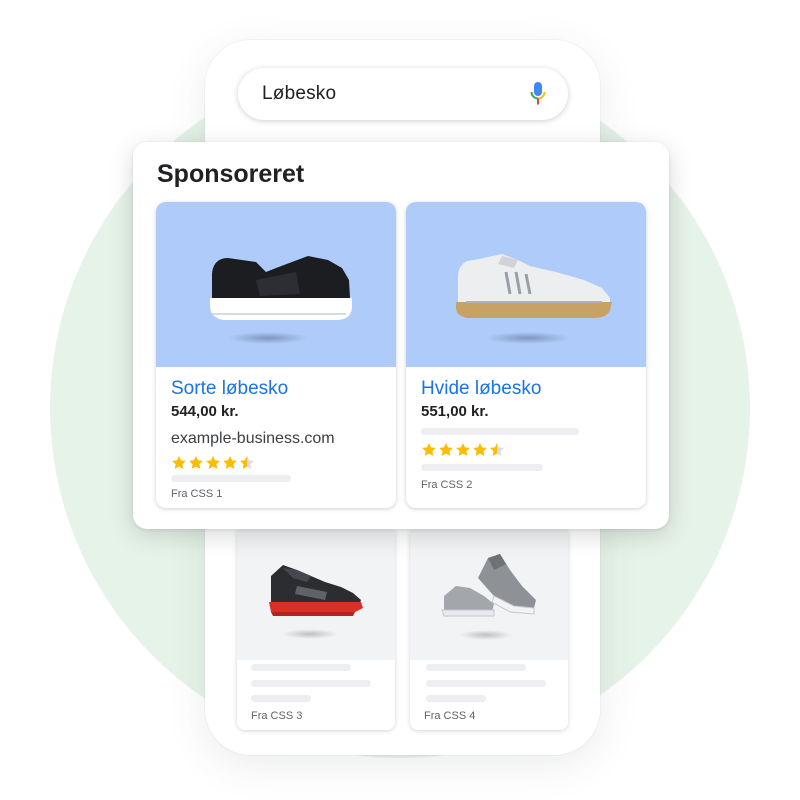 The width and height of the screenshot is (800, 800). I want to click on result-card: Fra CSS 3, so click(316, 630).